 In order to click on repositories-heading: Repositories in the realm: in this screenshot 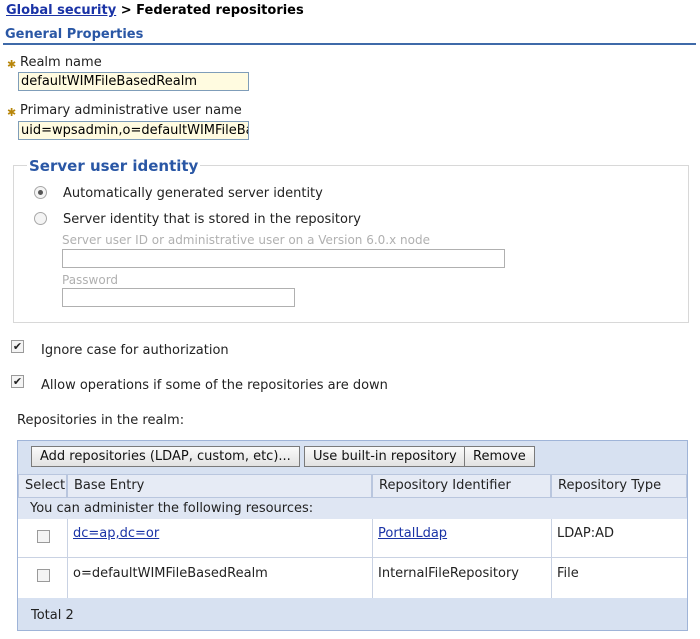, I will do `click(101, 420)`.